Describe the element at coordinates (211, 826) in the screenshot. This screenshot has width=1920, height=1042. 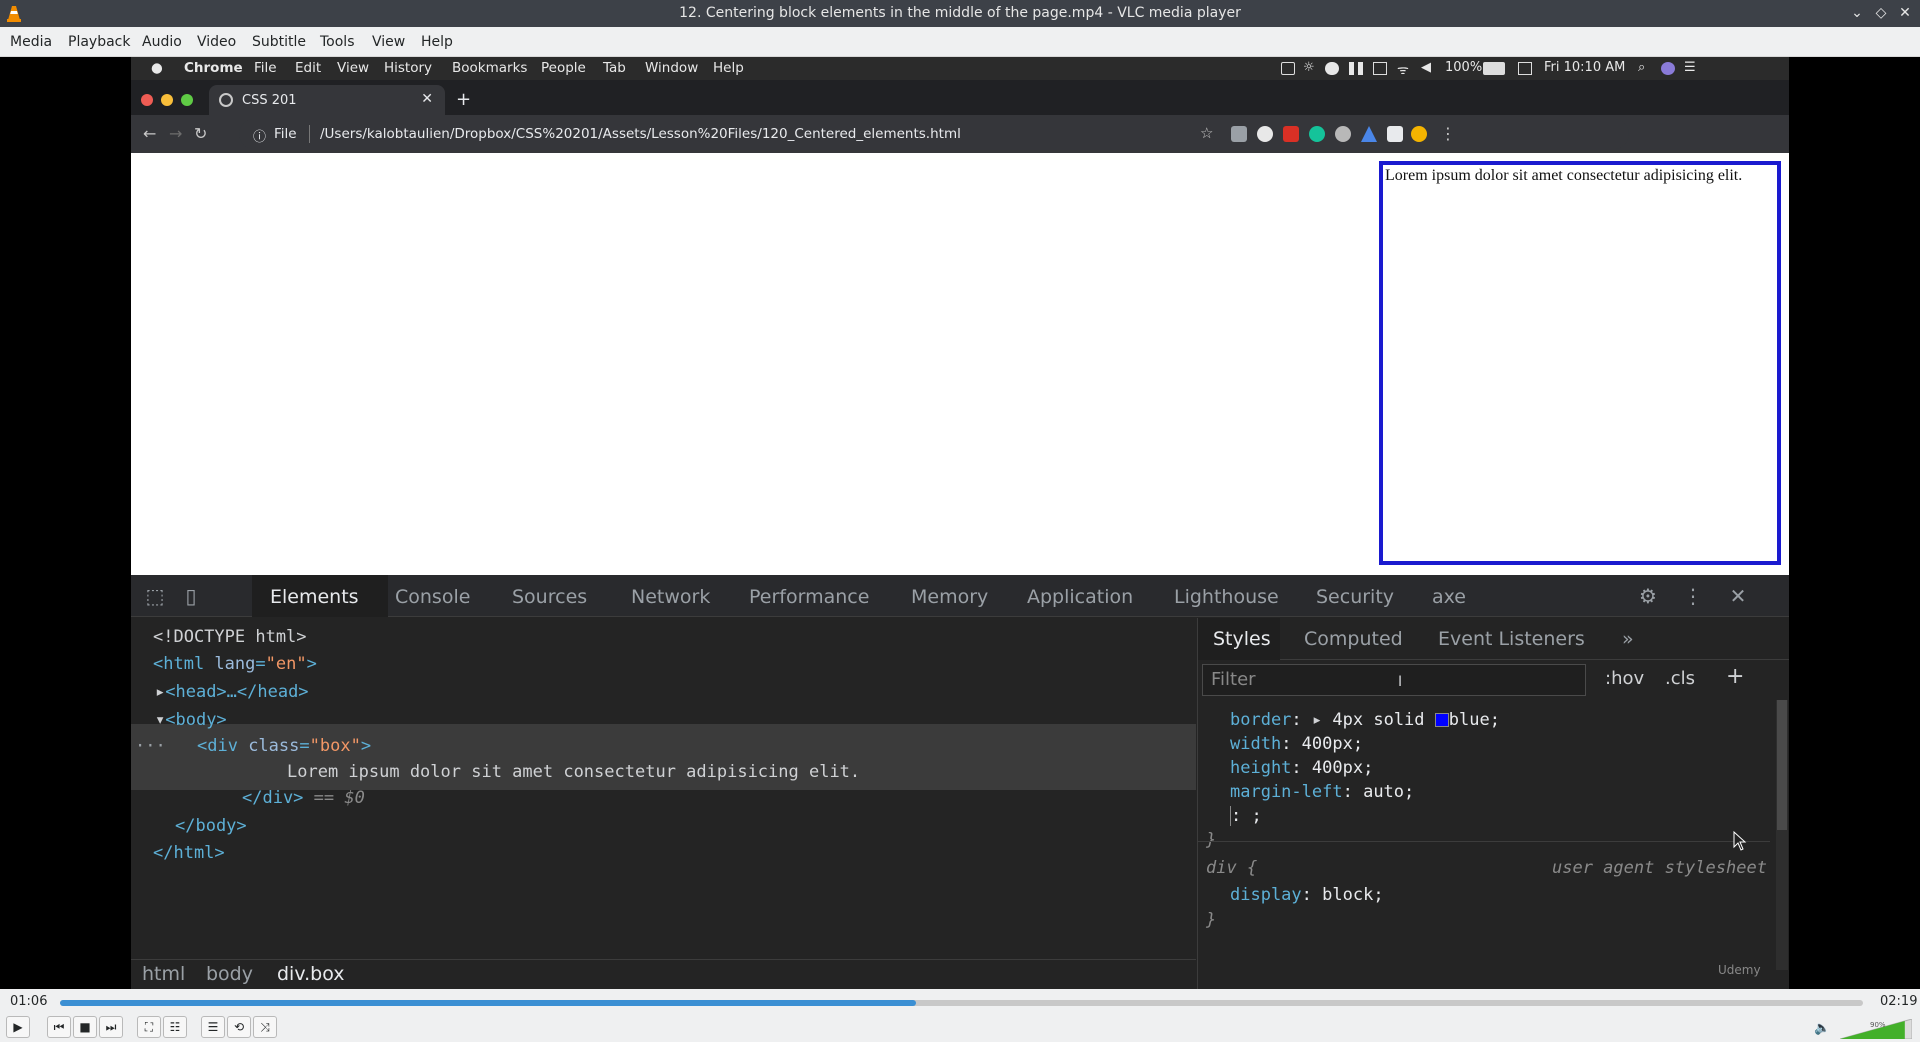
I see `dom-body-close: </body>` at that location.